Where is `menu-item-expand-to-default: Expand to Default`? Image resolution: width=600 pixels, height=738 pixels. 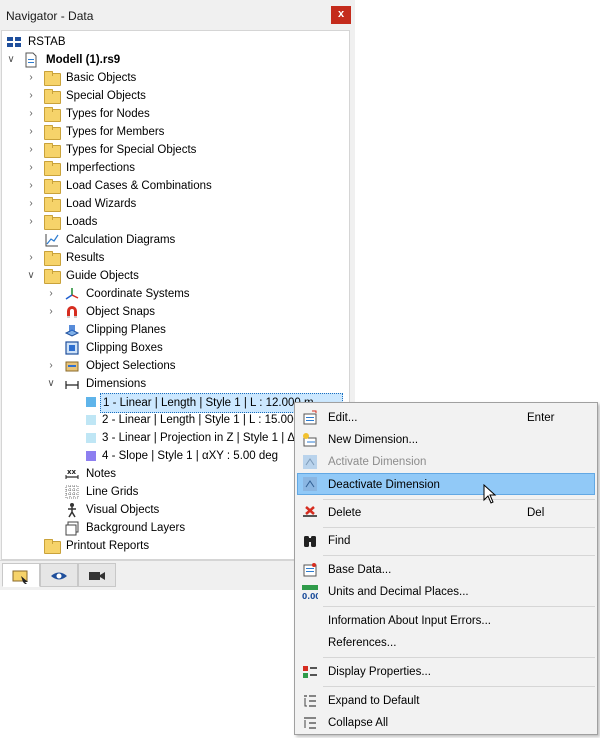
menu-item-expand-to-default: Expand to Default is located at coordinates (446, 701).